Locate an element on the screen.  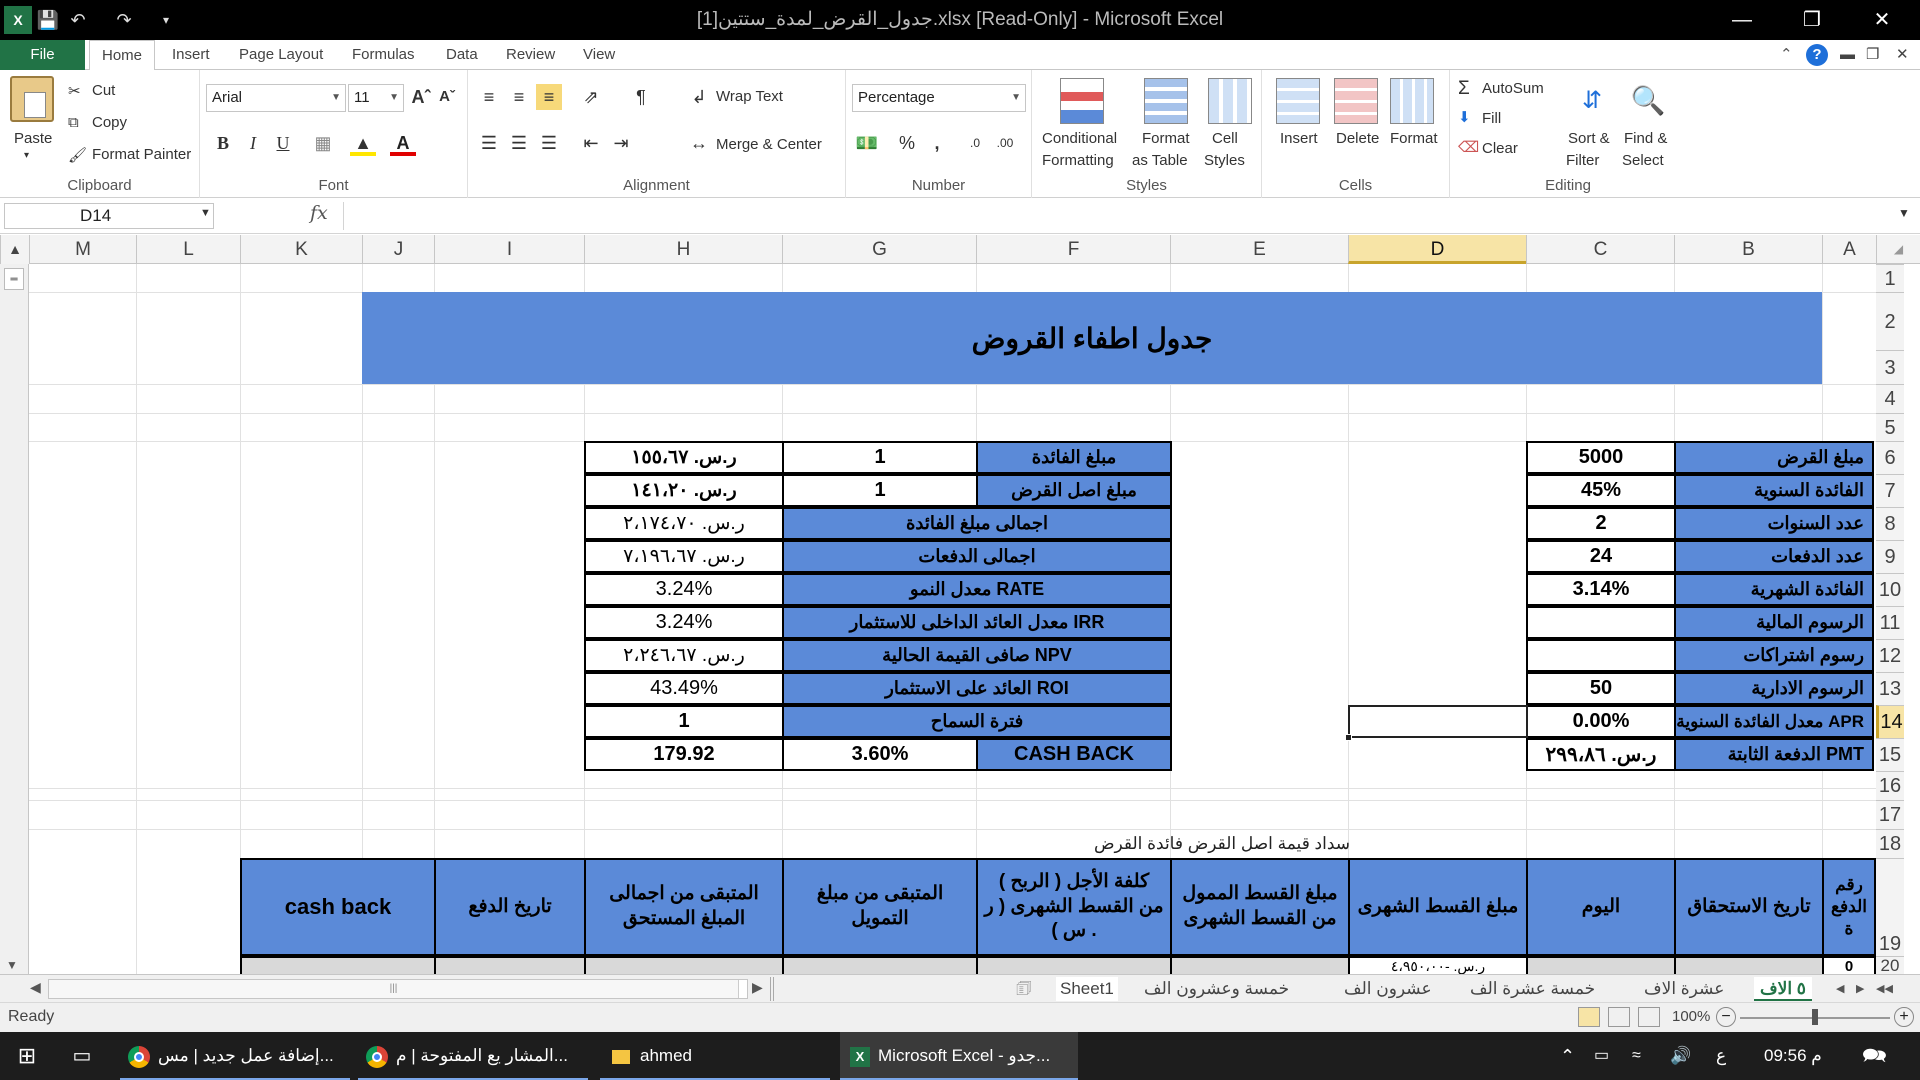
wrap-text-icon: ↲ is located at coordinates (699, 97).